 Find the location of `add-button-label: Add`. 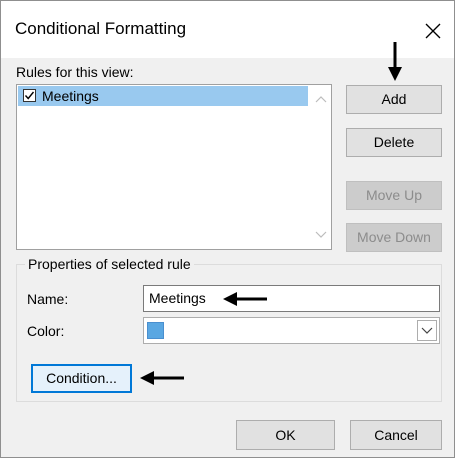

add-button-label: Add is located at coordinates (394, 99).